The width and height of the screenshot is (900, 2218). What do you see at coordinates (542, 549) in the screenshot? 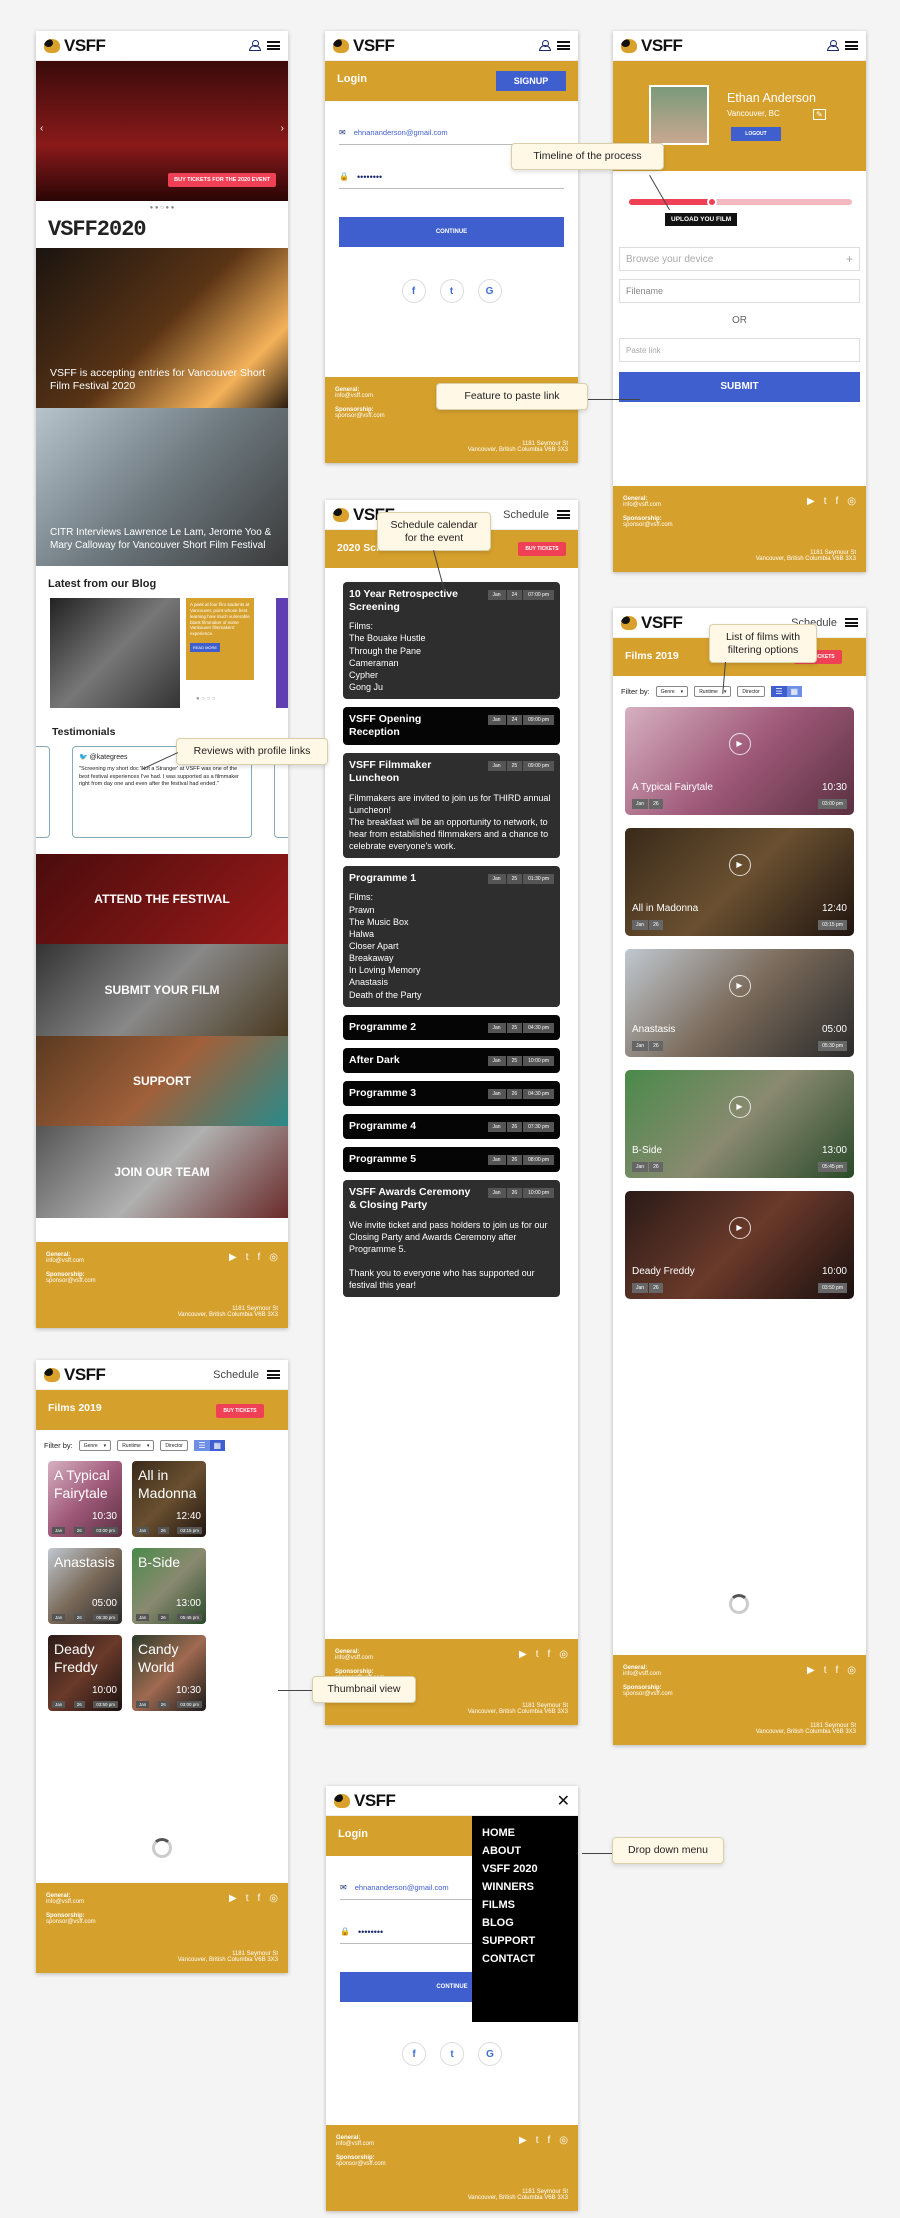
I see `buy-tickets-button: BUY TICKETS` at bounding box center [542, 549].